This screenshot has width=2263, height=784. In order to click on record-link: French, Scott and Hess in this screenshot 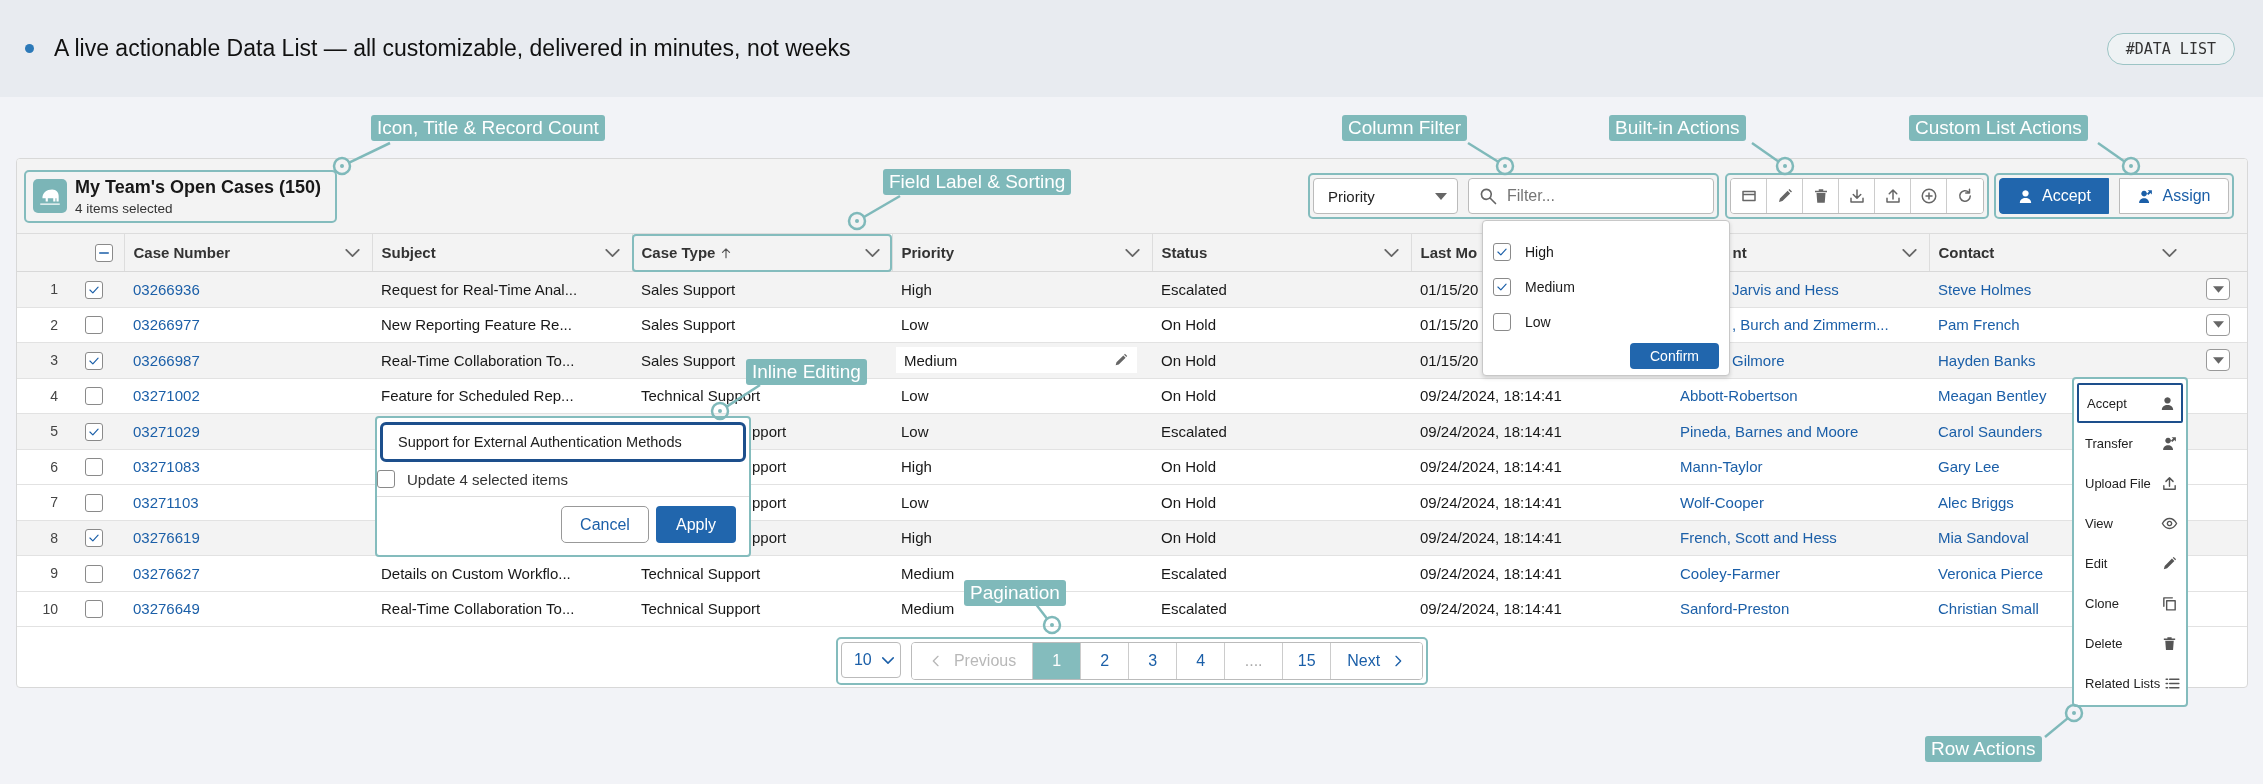, I will do `click(1758, 538)`.